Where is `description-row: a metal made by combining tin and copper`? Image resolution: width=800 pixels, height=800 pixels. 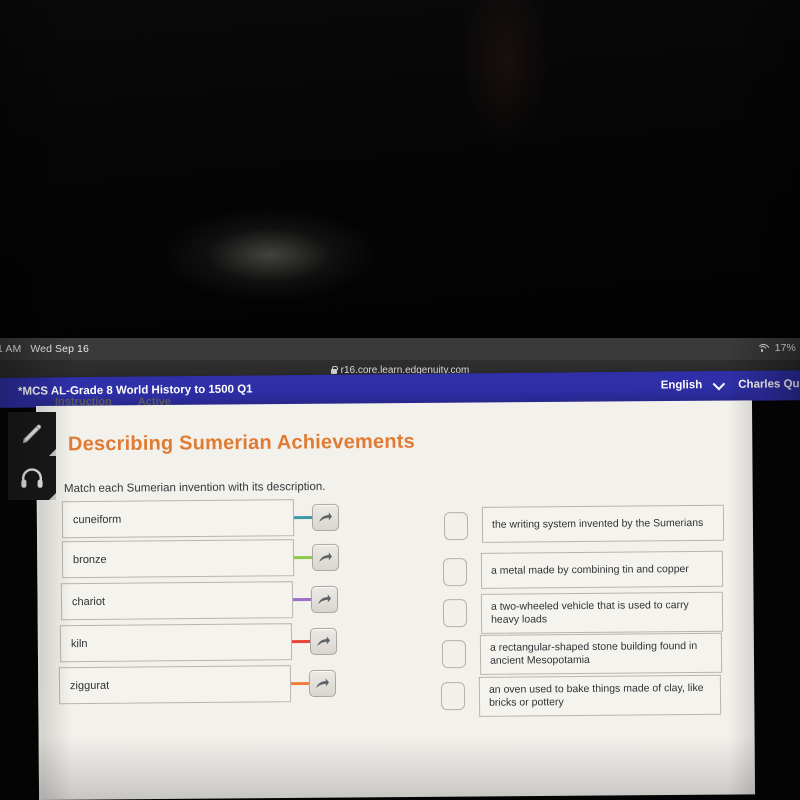 description-row: a metal made by combining tin and copper is located at coordinates (583, 569).